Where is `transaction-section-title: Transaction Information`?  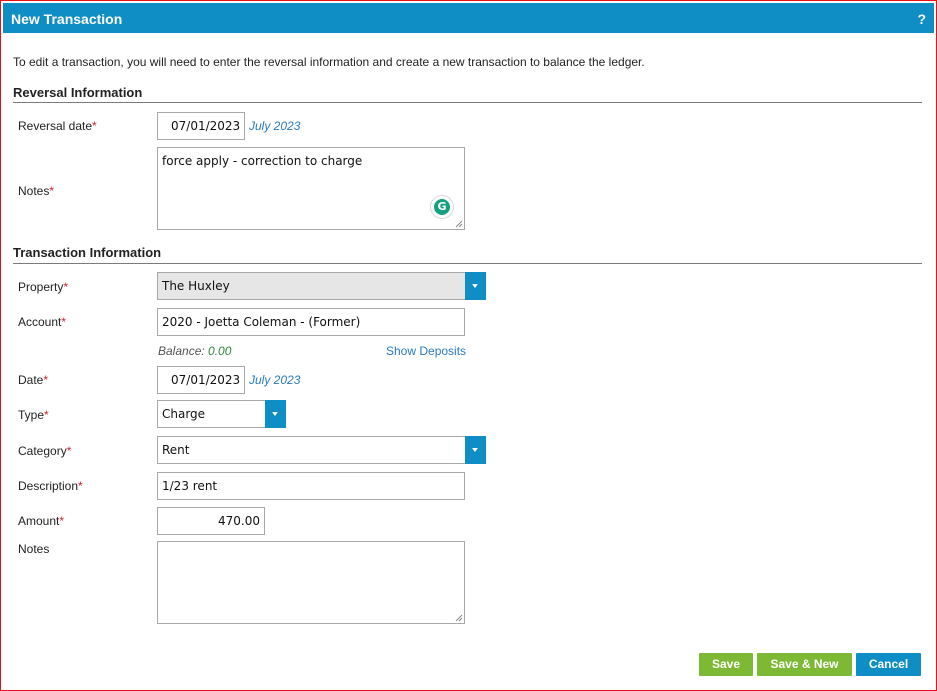
transaction-section-title: Transaction Information is located at coordinates (87, 252).